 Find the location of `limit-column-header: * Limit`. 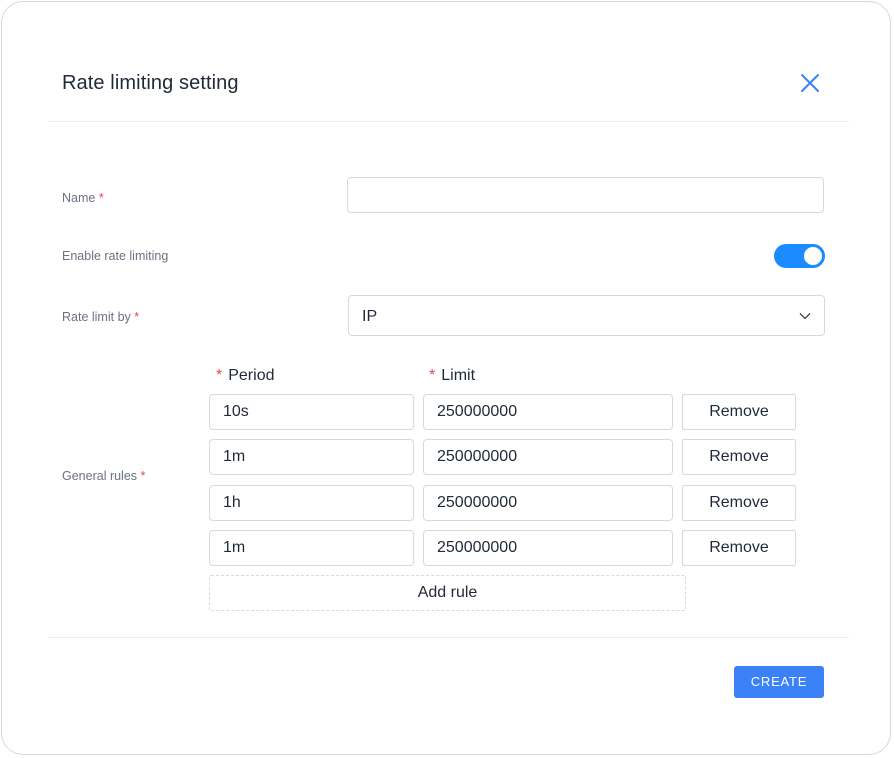

limit-column-header: * Limit is located at coordinates (452, 375).